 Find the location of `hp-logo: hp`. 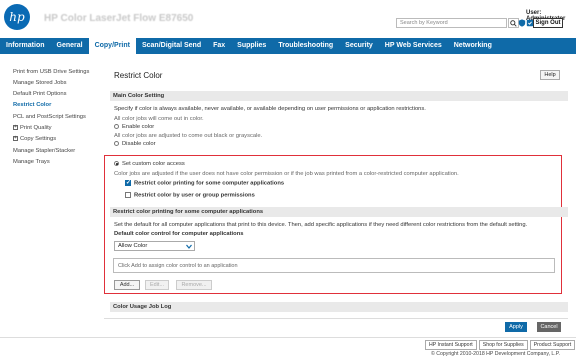

hp-logo: hp is located at coordinates (17, 17).